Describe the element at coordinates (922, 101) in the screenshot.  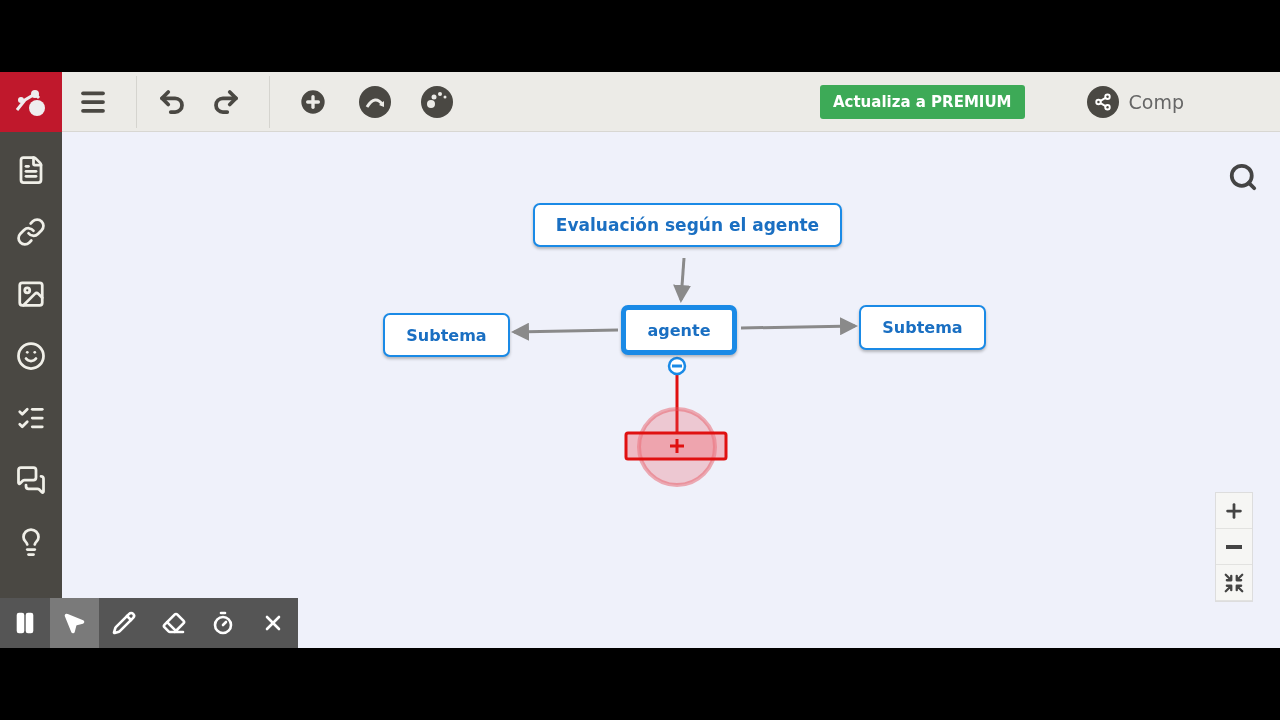
I see `premium-button: Actualiza a PREMIUM` at that location.